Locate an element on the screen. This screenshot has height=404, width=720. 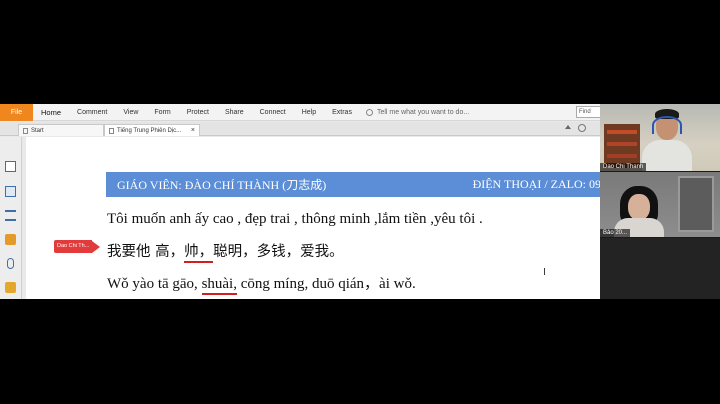
menu-view: View is located at coordinates (130, 112).